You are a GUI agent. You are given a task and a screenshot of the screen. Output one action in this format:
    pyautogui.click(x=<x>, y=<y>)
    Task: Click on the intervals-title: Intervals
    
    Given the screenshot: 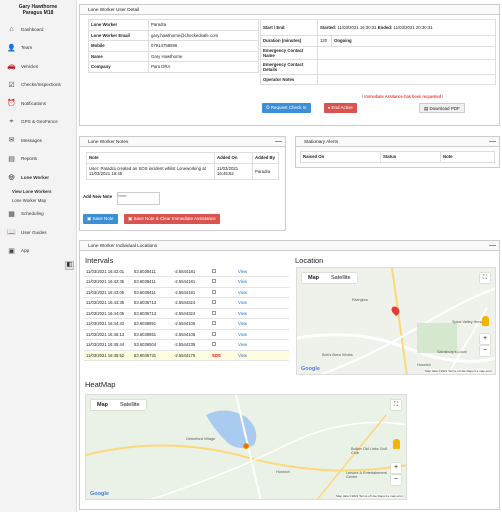 What is the action you would take?
    pyautogui.click(x=99, y=260)
    